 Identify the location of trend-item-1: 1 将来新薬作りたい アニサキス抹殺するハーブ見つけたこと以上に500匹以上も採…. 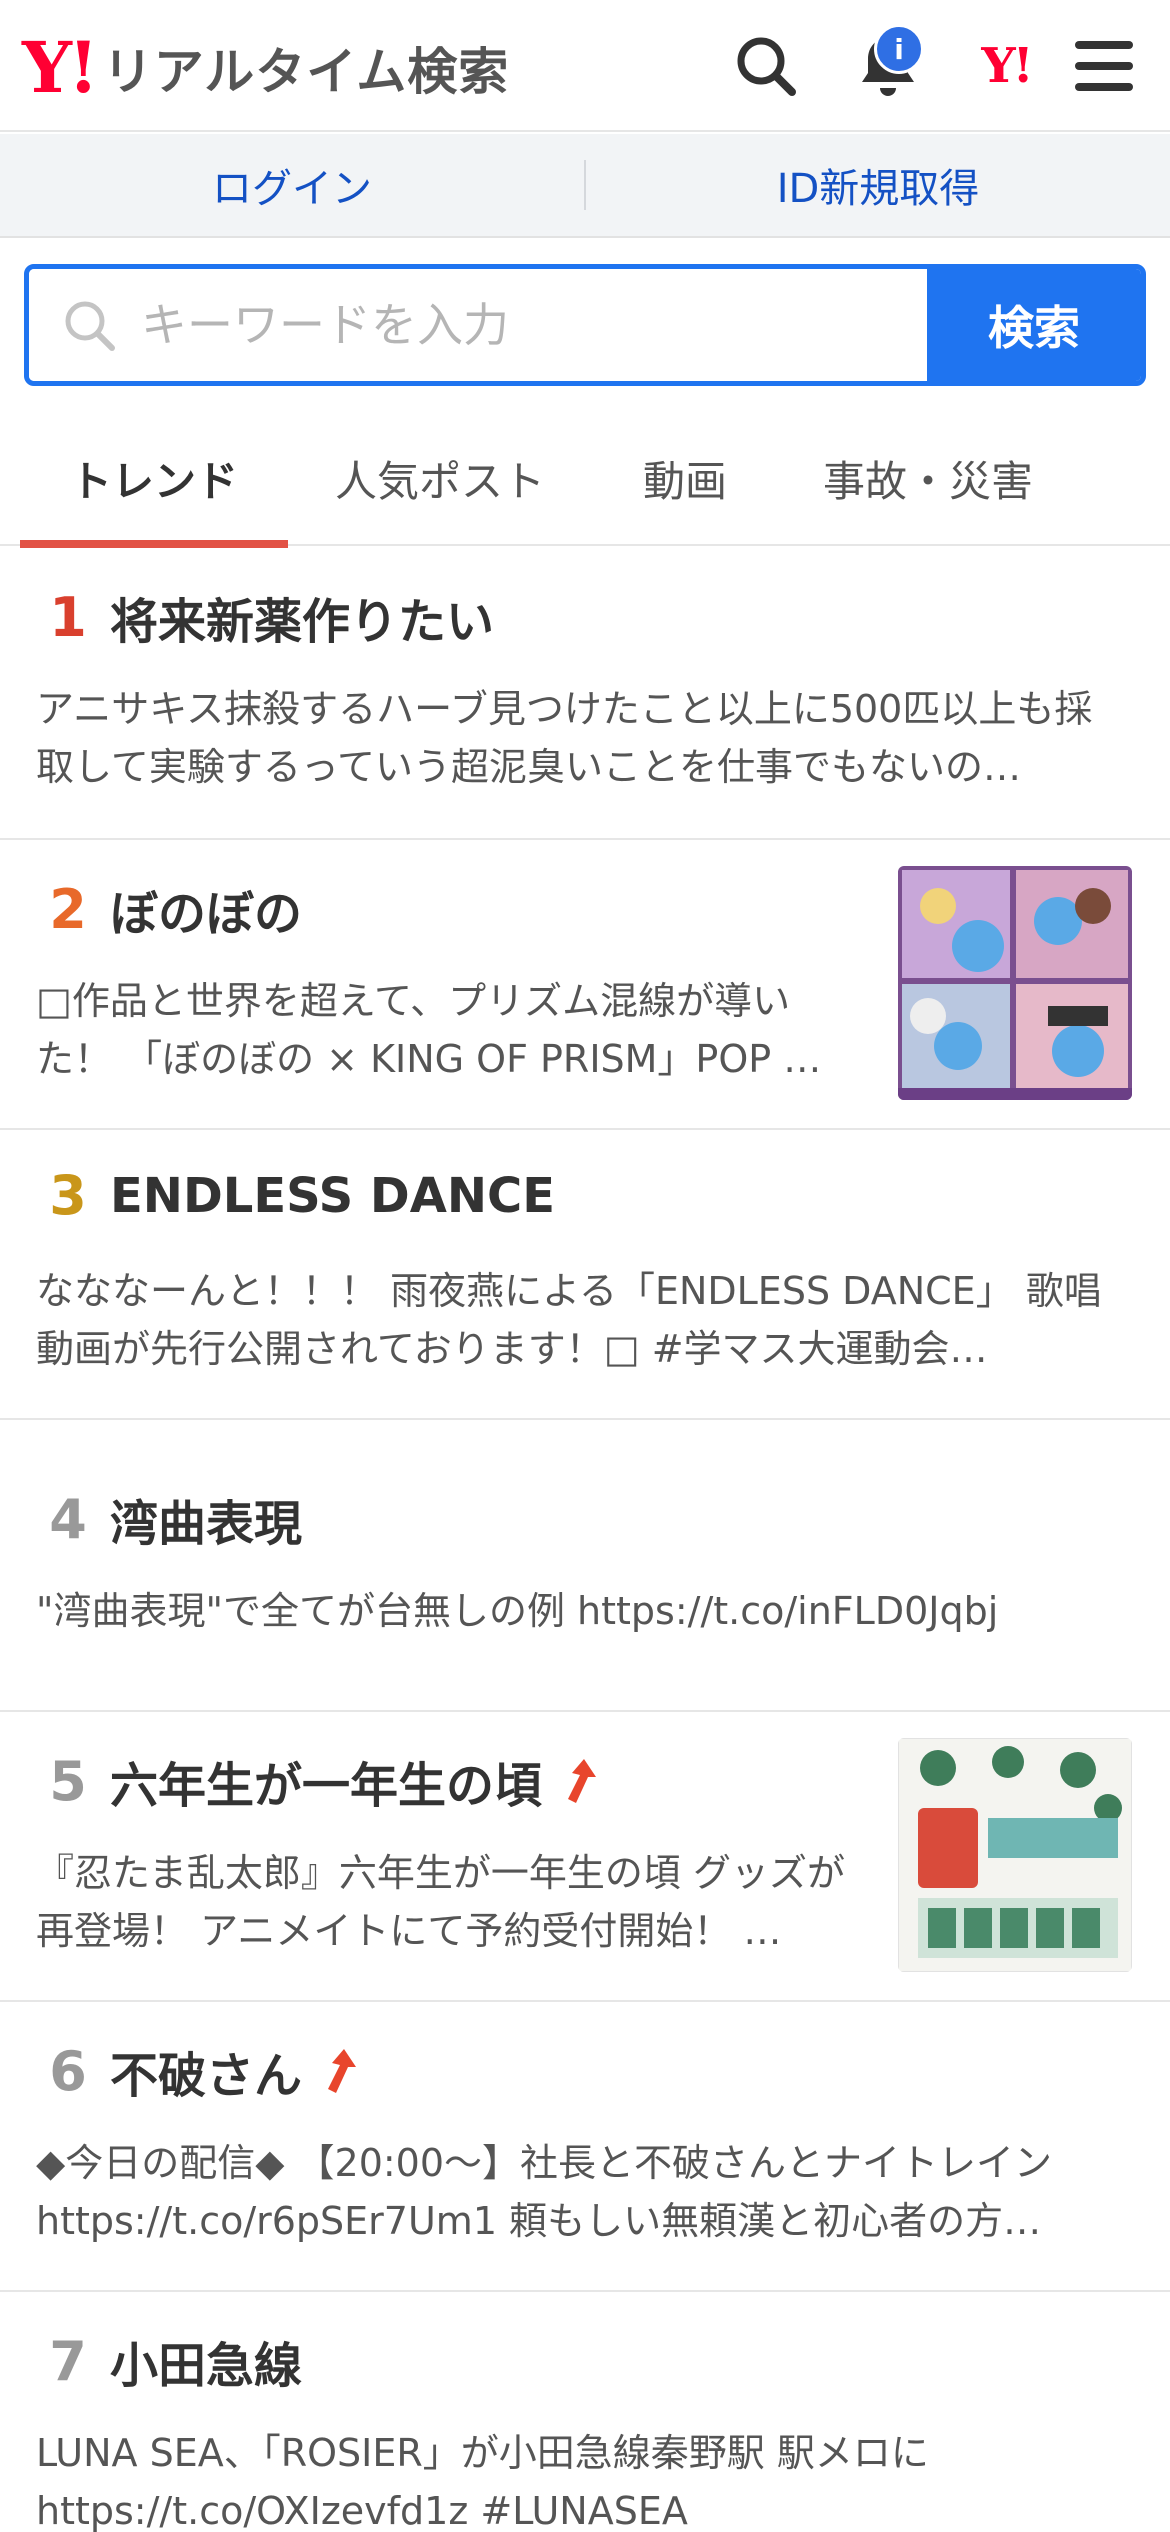
(585, 694).